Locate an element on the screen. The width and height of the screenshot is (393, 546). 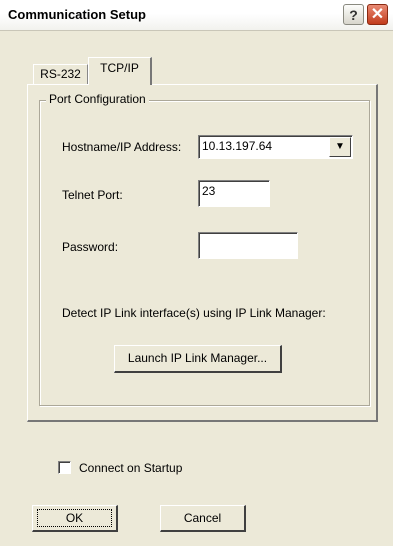
close-icon: ✕ is located at coordinates (377, 14).